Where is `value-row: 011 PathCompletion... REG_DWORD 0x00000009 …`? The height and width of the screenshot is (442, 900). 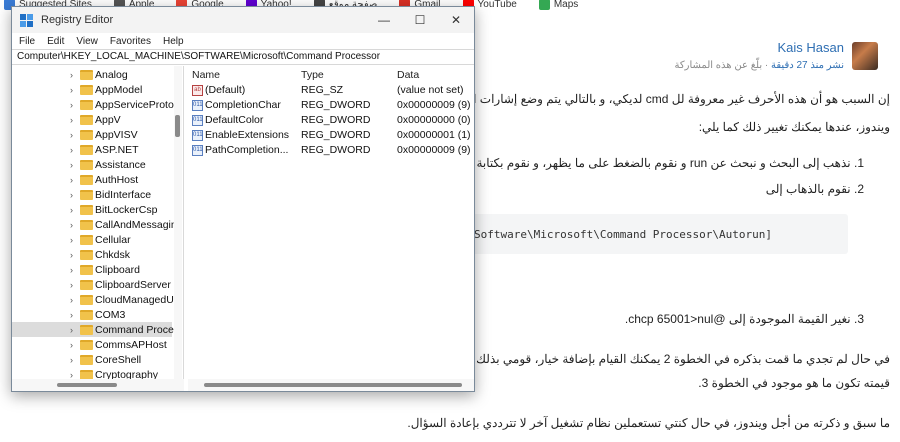
value-row: 011 PathCompletion... REG_DWORD 0x00000009 … is located at coordinates (331, 150).